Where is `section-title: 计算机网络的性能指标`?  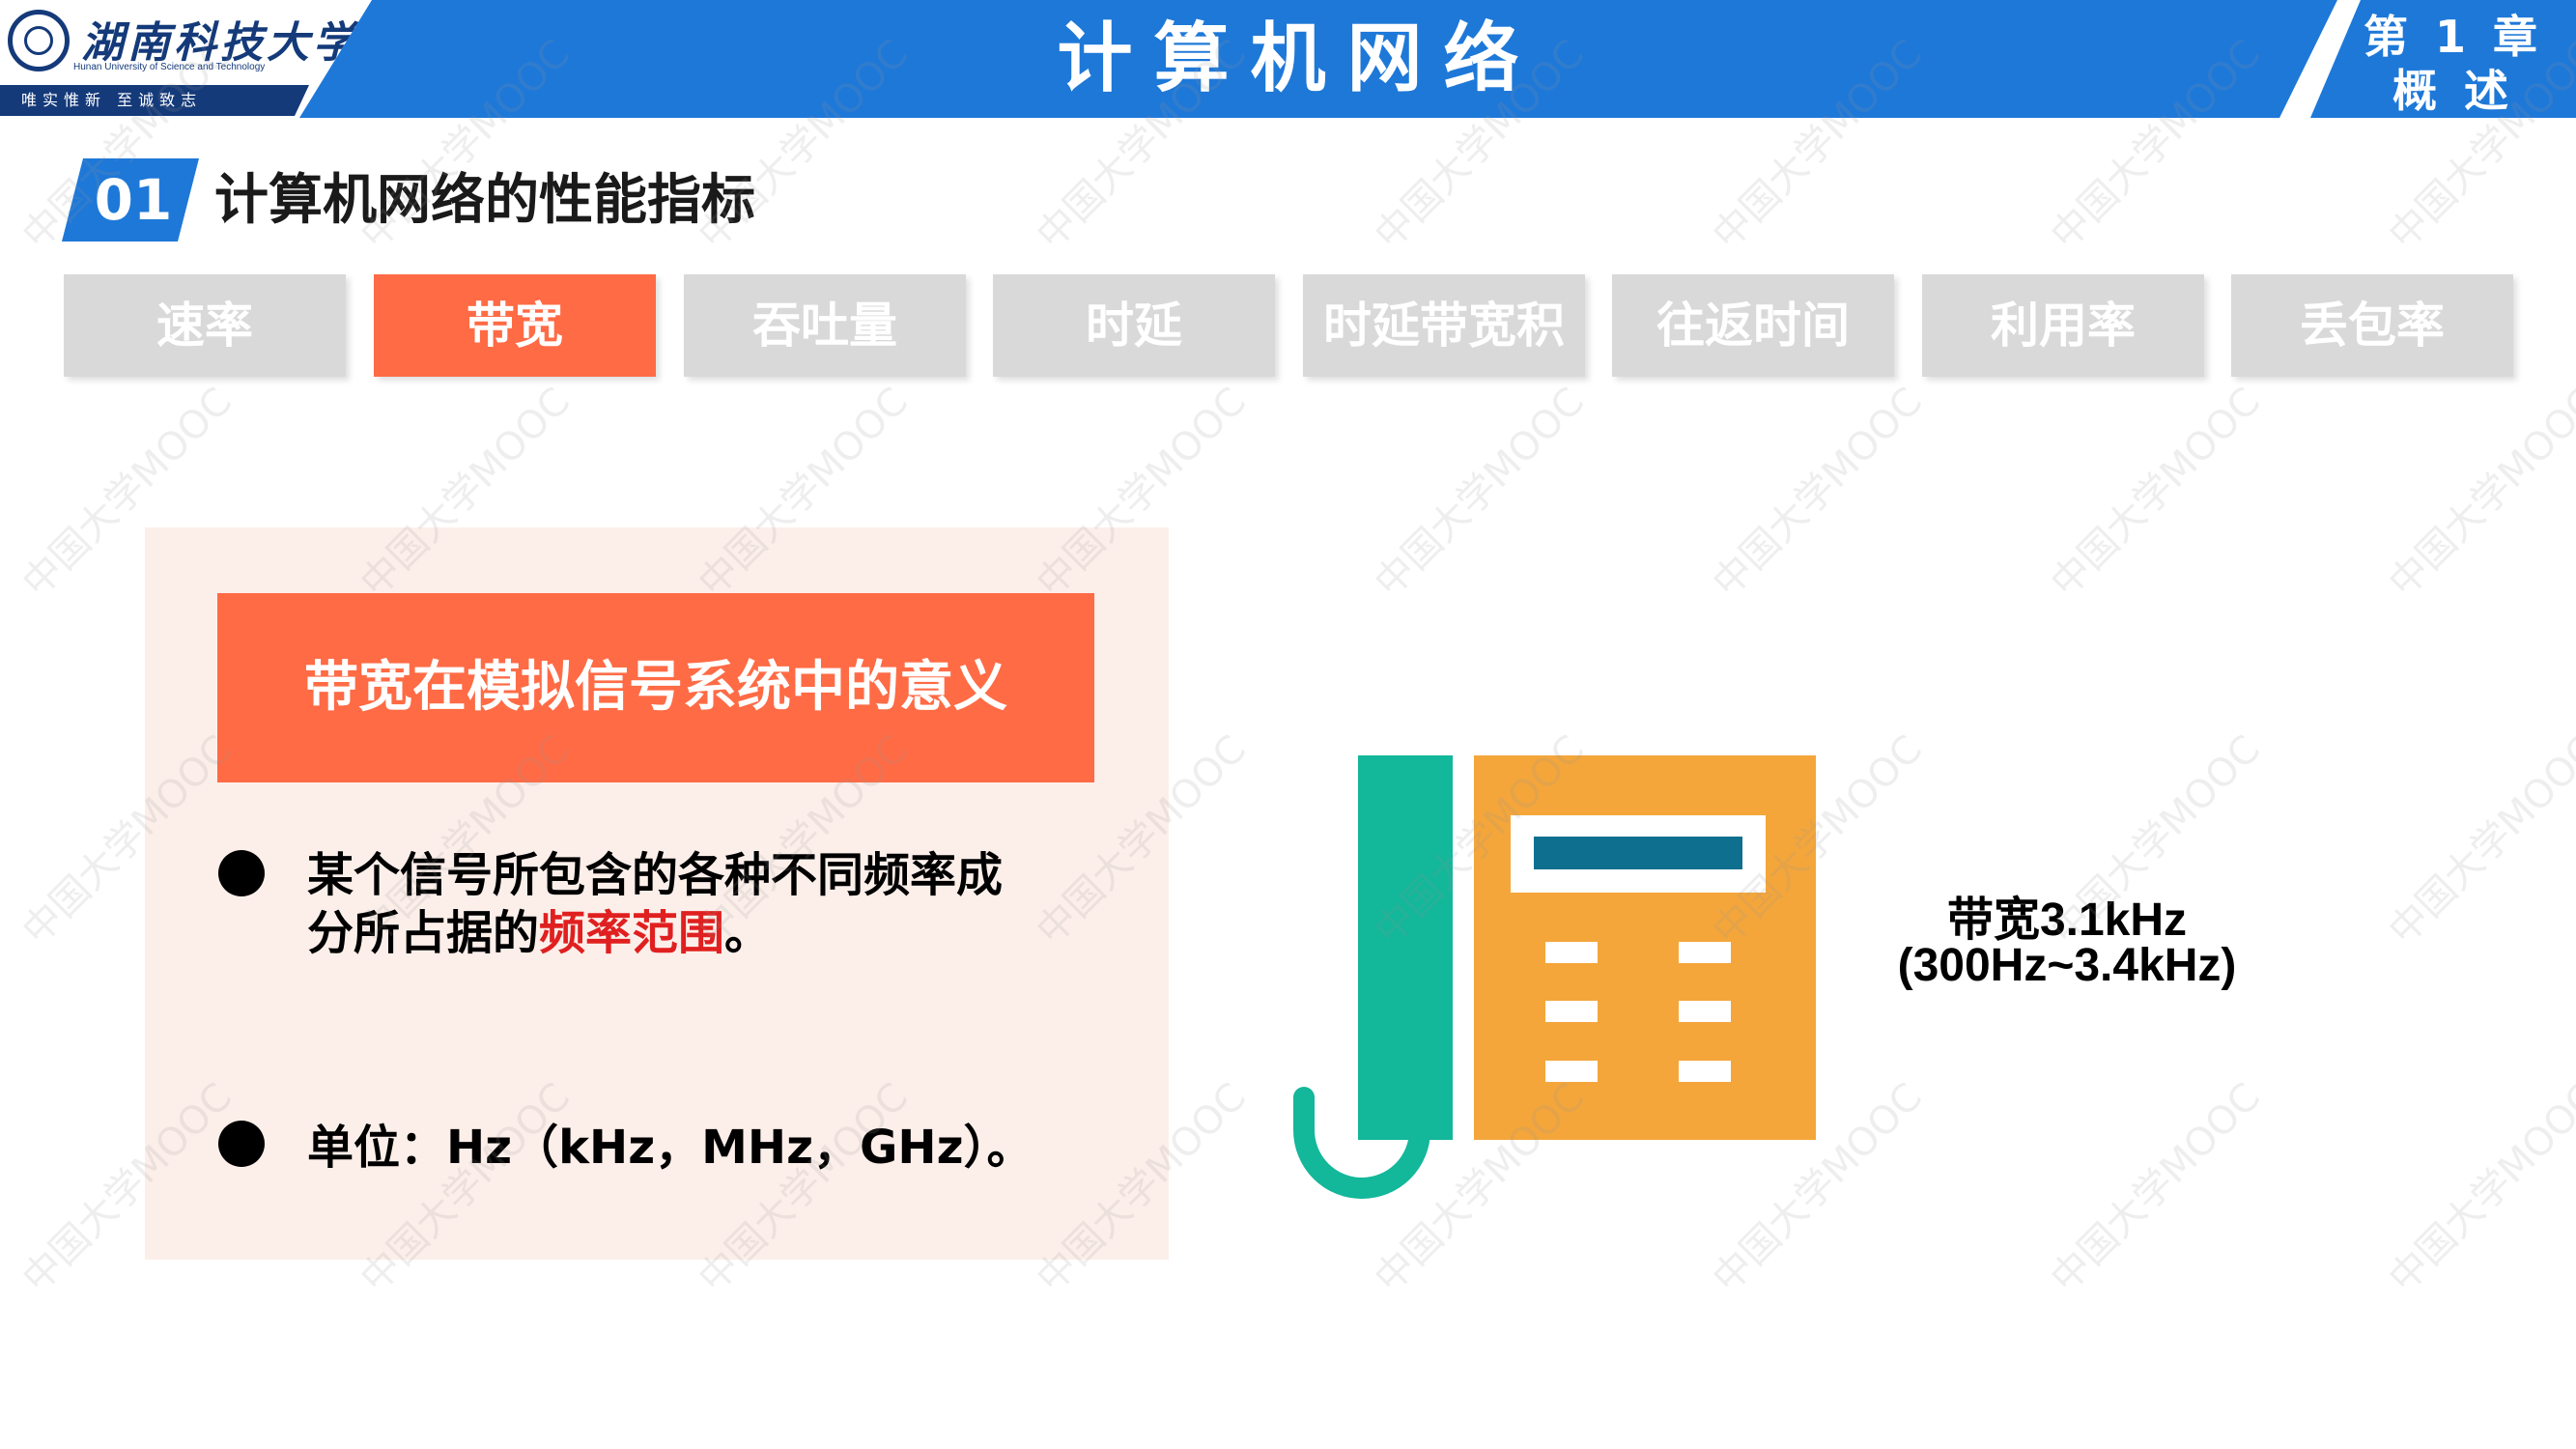 section-title: 计算机网络的性能指标 is located at coordinates (484, 200).